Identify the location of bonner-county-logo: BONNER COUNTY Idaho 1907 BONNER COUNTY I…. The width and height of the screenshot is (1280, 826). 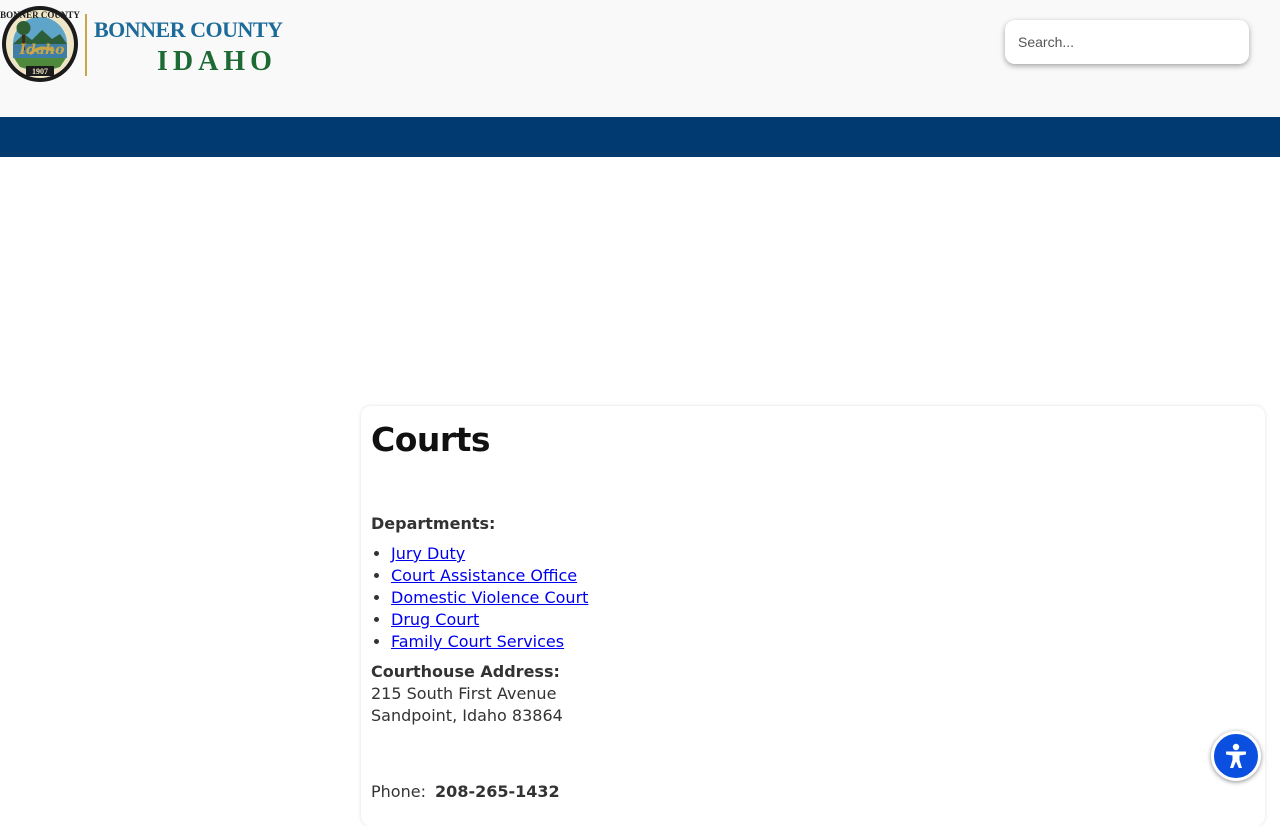
(145, 45).